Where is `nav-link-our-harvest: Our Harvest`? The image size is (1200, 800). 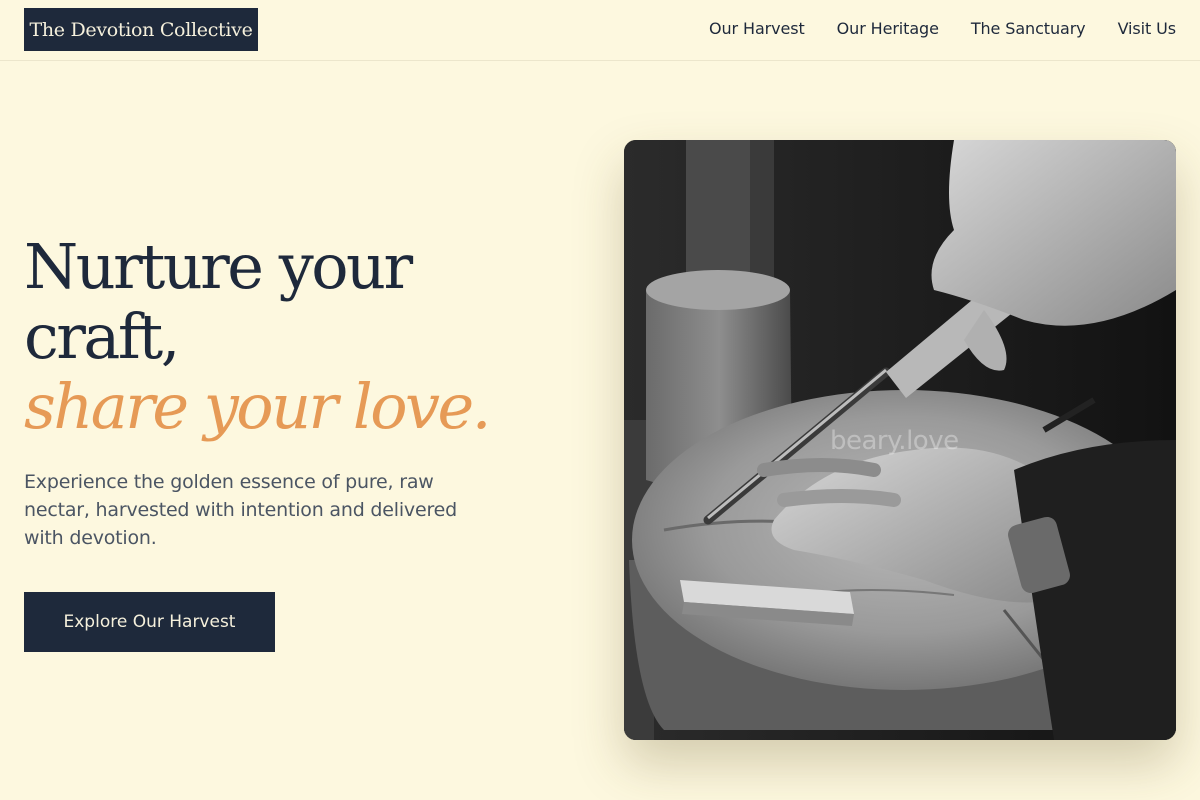 nav-link-our-harvest: Our Harvest is located at coordinates (757, 28).